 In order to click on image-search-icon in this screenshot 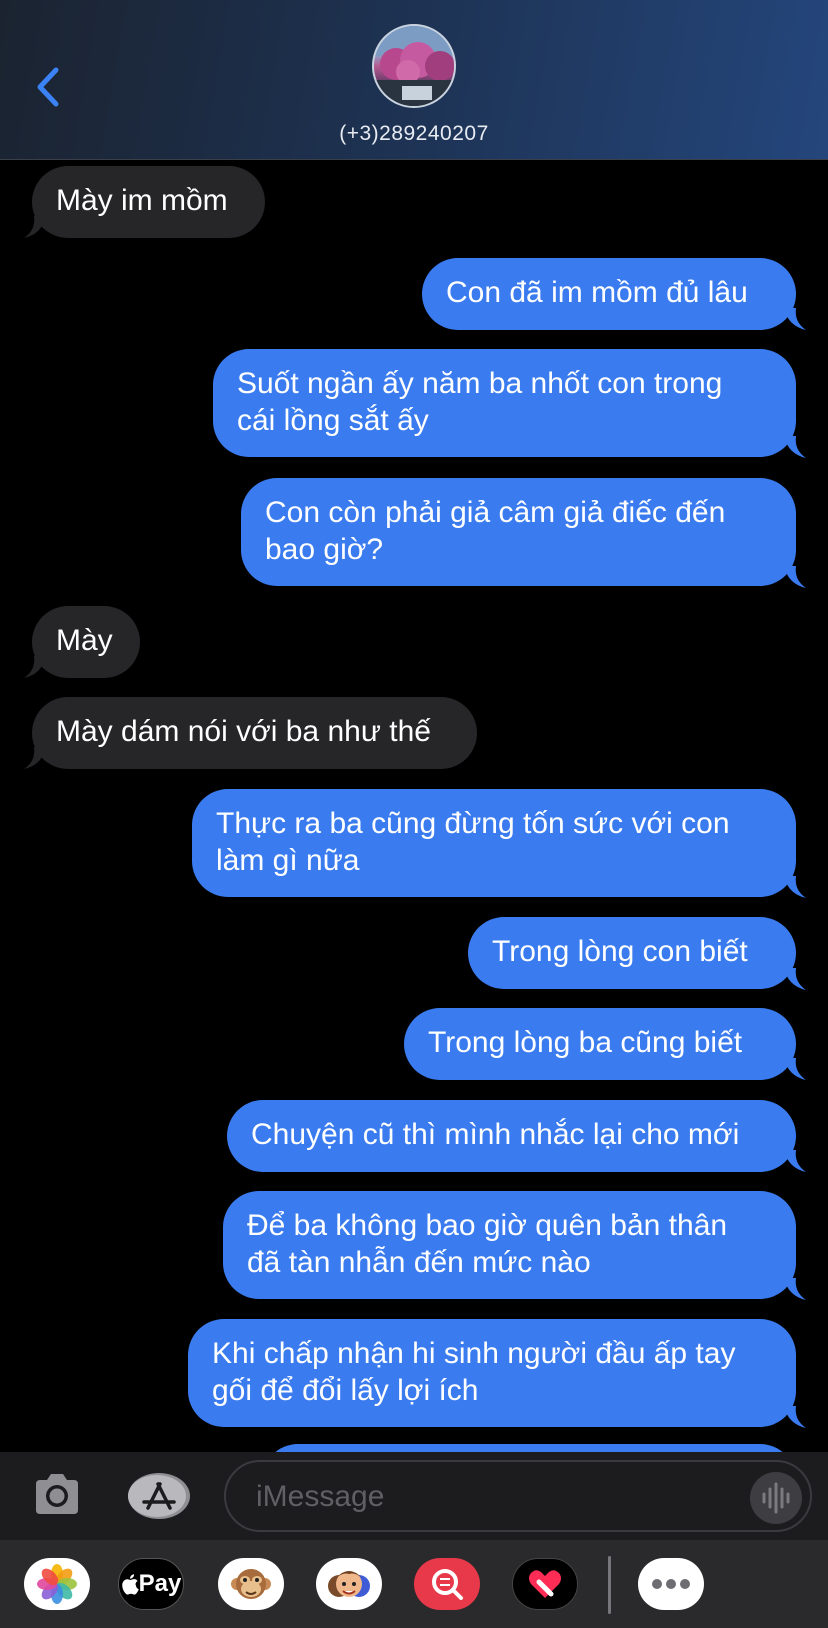, I will do `click(447, 1584)`.